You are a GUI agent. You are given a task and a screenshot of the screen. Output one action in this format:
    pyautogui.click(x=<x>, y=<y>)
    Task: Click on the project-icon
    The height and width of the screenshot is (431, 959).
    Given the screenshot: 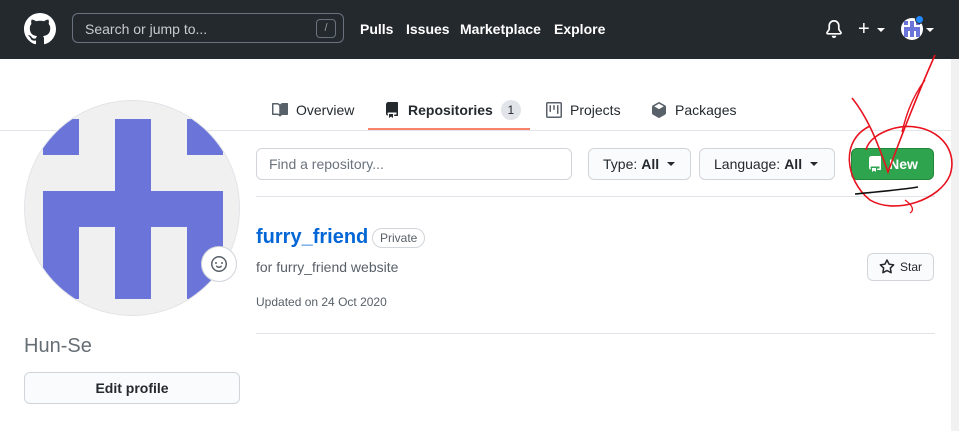 What is the action you would take?
    pyautogui.click(x=554, y=110)
    